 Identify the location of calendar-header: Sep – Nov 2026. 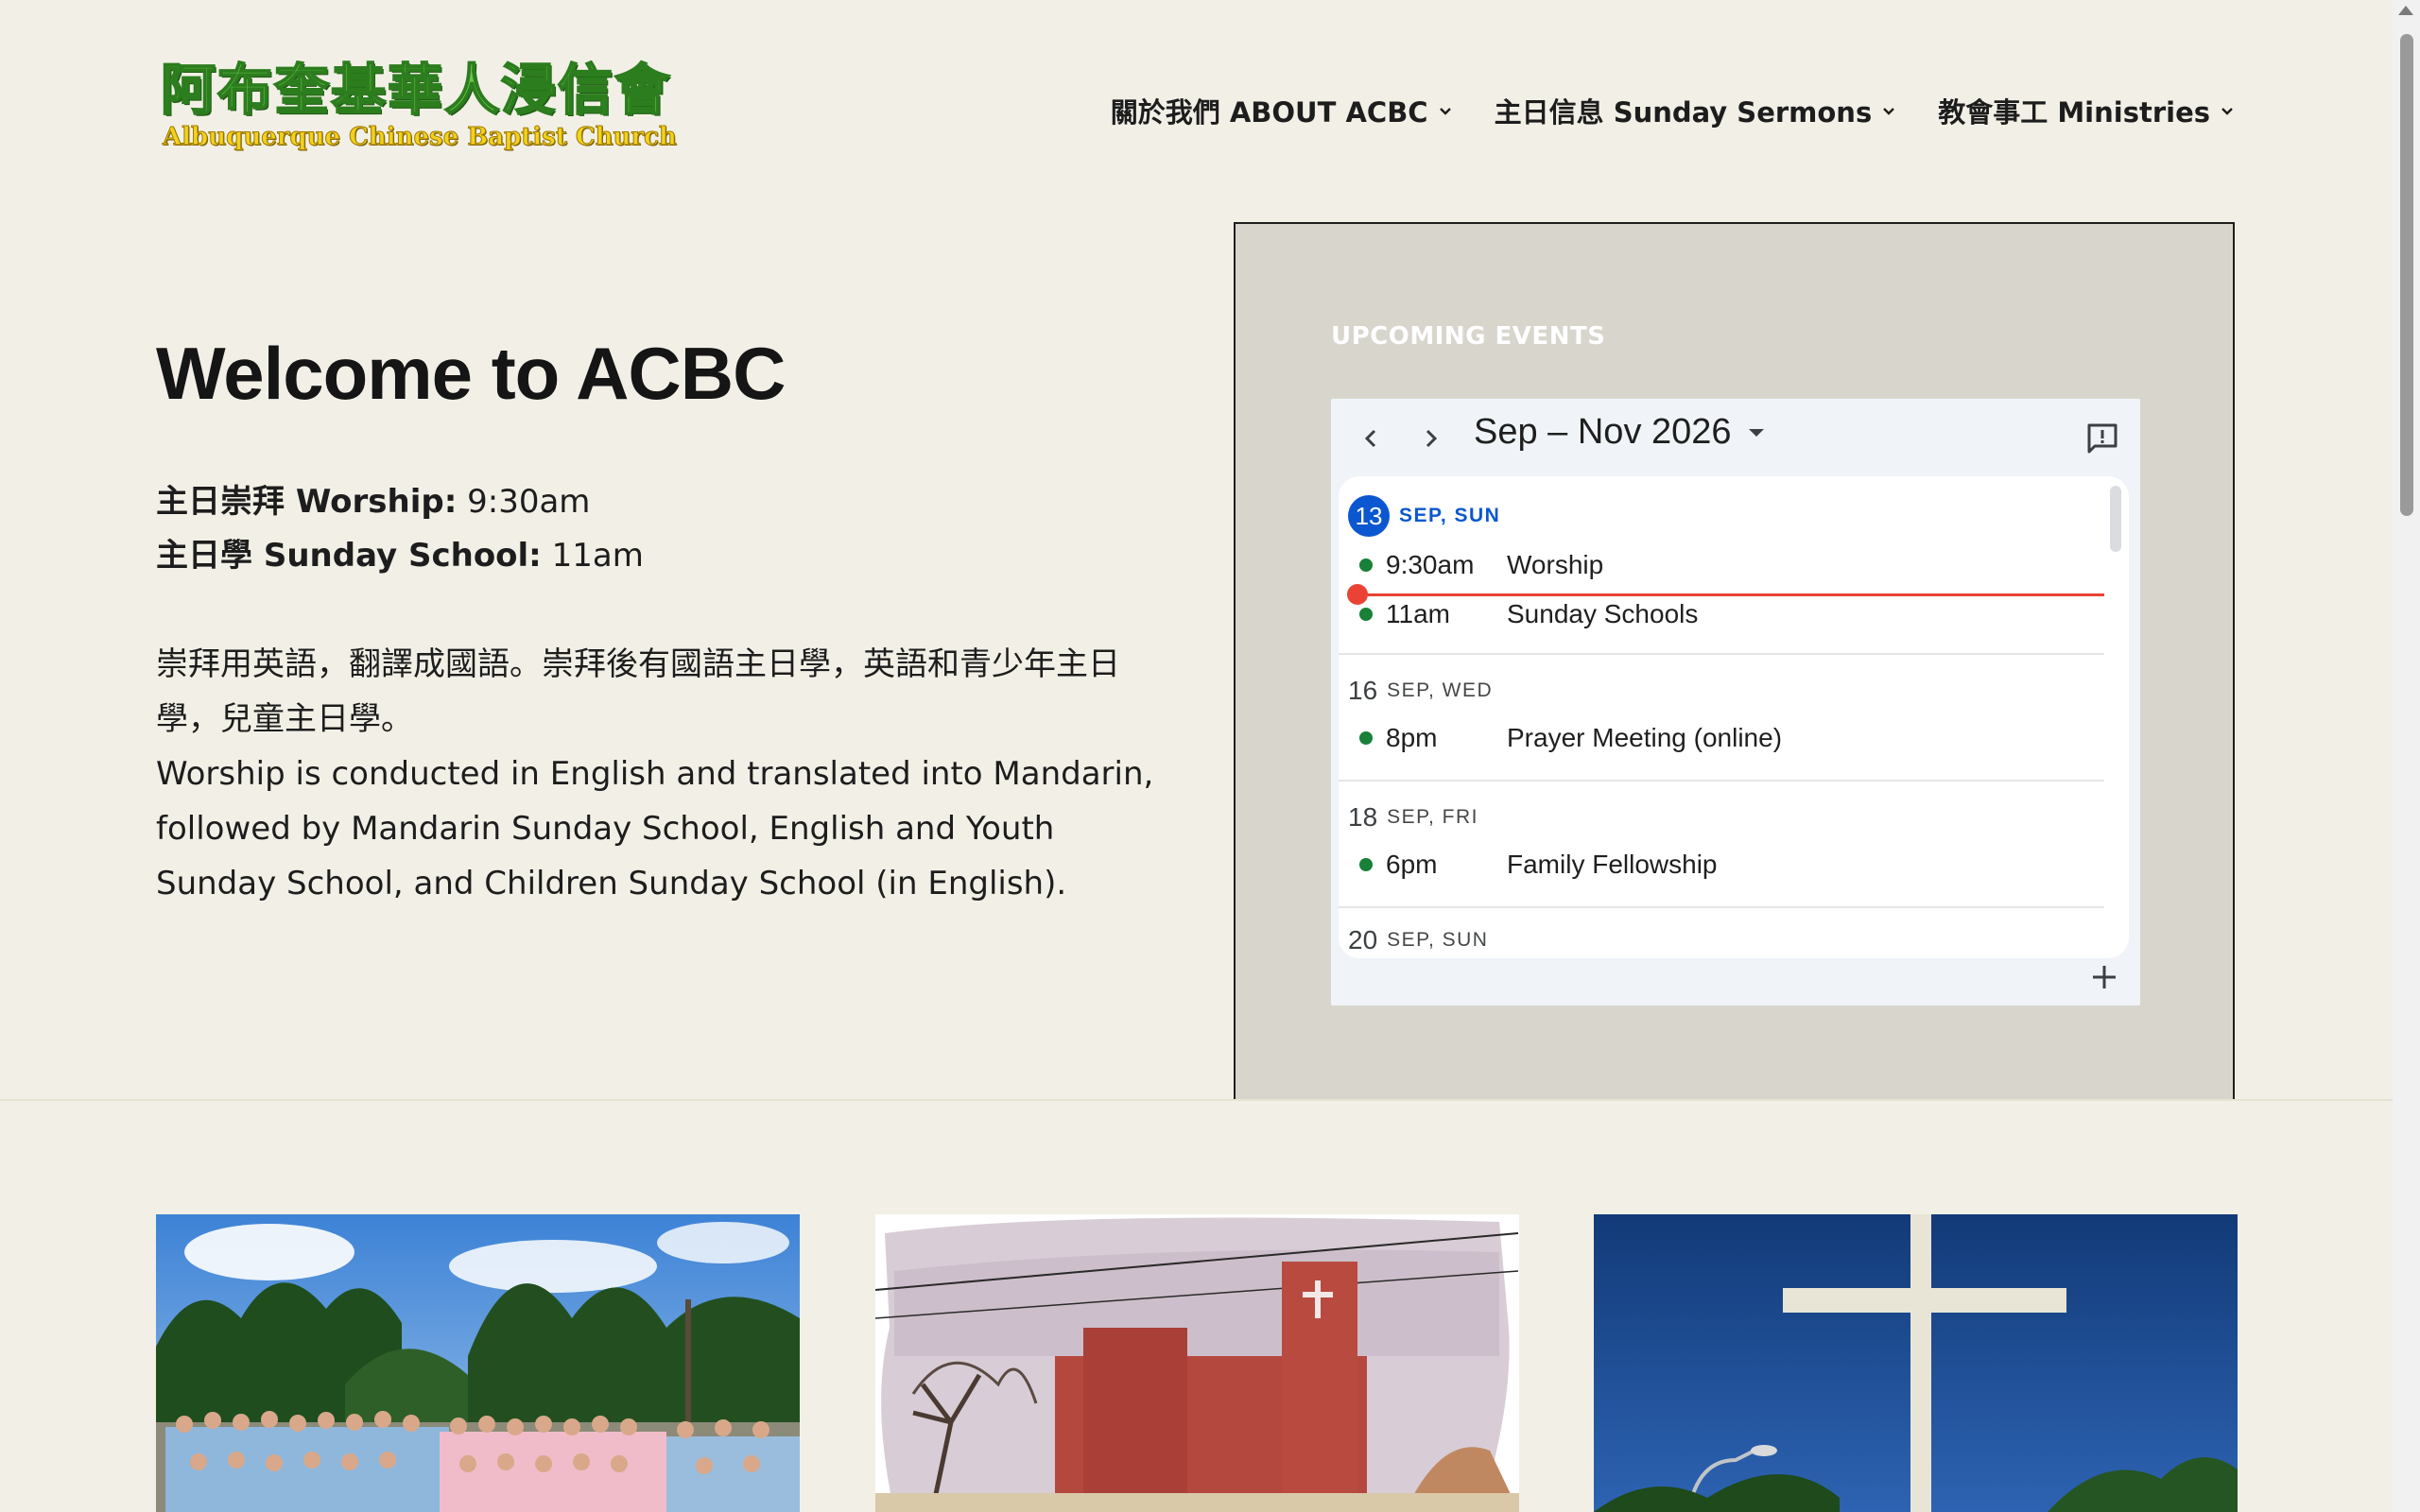
(1736, 437).